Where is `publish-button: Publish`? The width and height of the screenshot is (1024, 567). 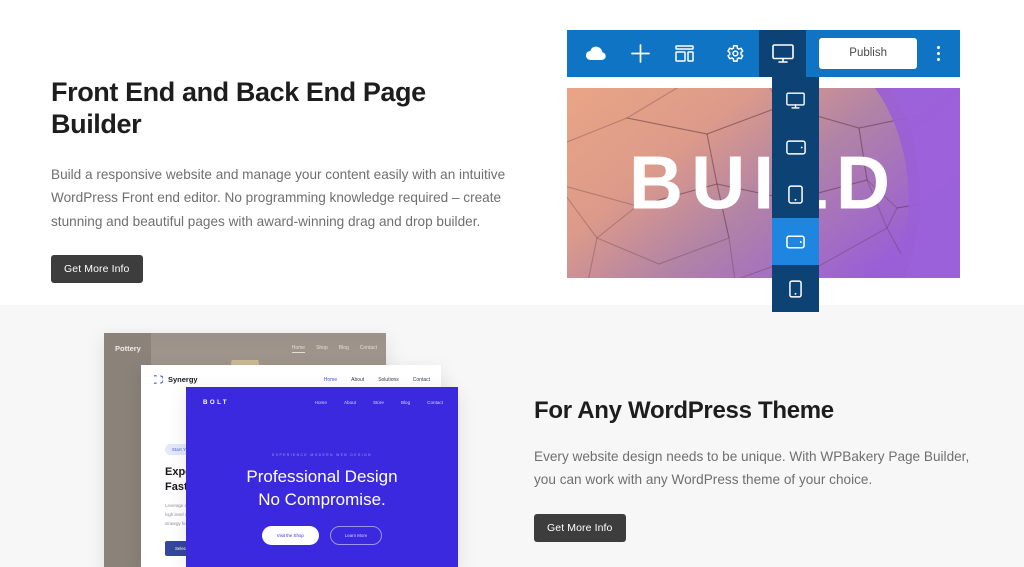
publish-button: Publish is located at coordinates (868, 53).